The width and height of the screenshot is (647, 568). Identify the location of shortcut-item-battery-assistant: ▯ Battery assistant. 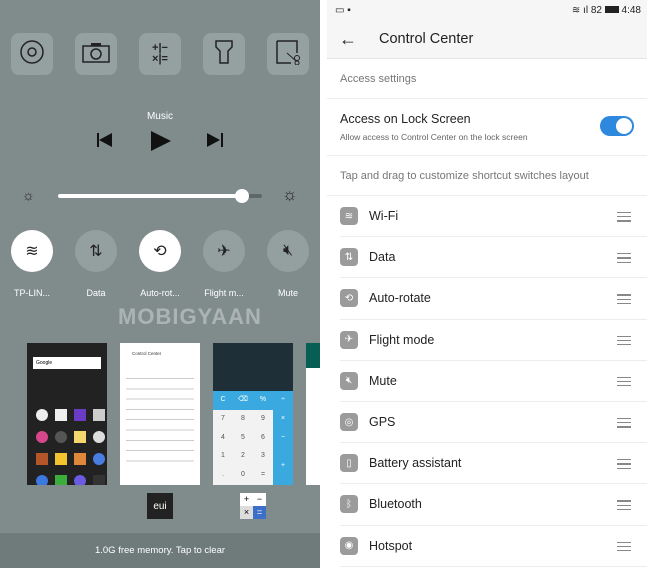
(493, 464).